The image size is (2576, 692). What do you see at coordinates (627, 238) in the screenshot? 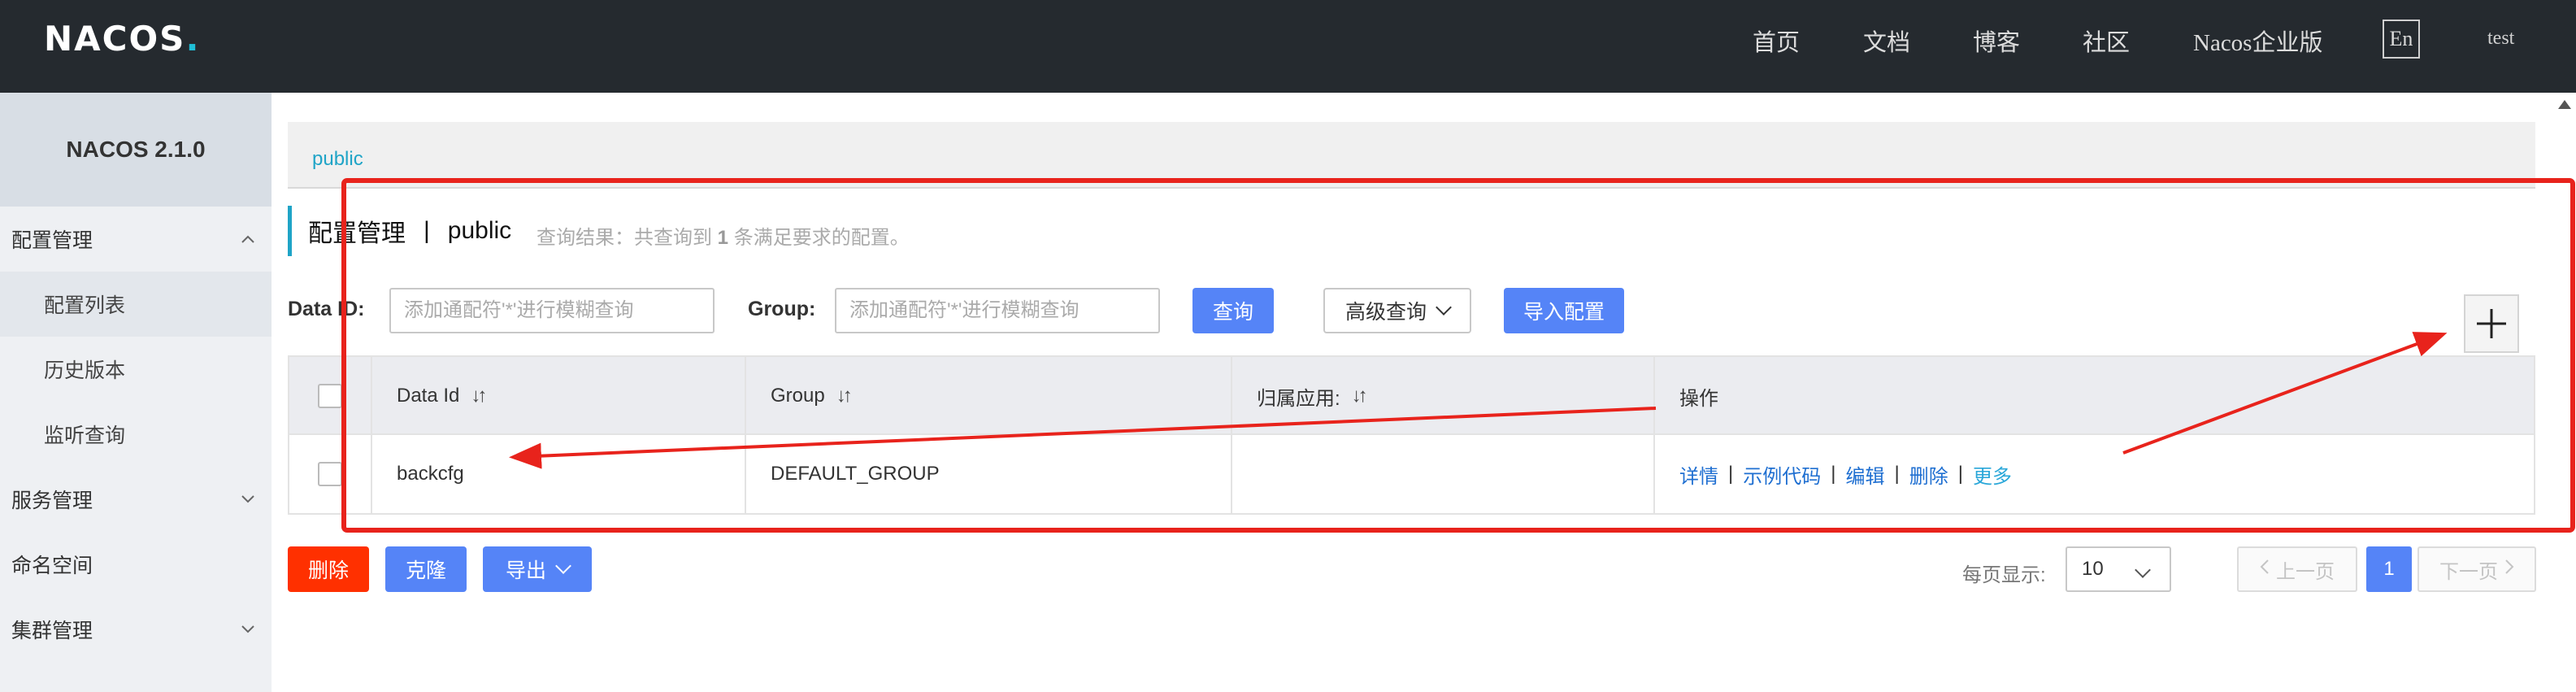
I see `result-prefix: 查询结果：共查询到` at bounding box center [627, 238].